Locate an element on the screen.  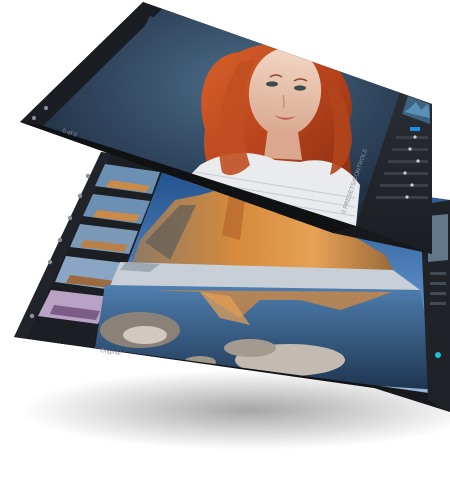
histogram-icon is located at coordinates (70, 218).